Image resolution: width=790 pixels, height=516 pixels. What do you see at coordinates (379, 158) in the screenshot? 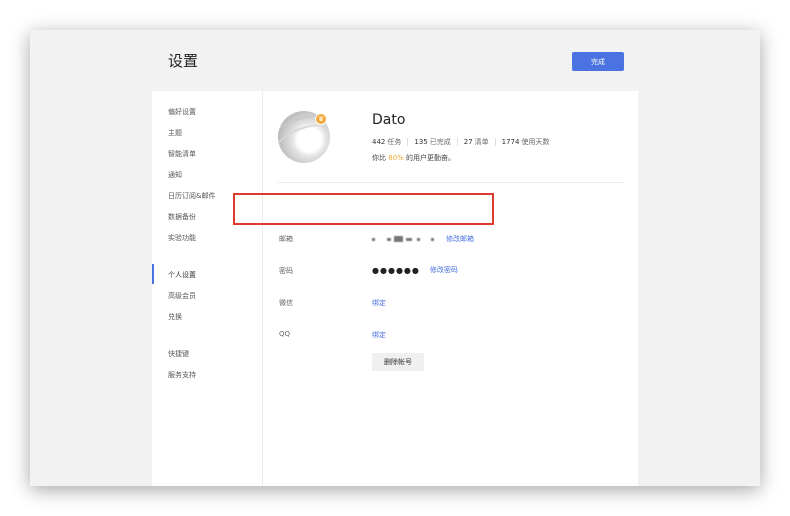
I see `diligence-prefix: 你比` at bounding box center [379, 158].